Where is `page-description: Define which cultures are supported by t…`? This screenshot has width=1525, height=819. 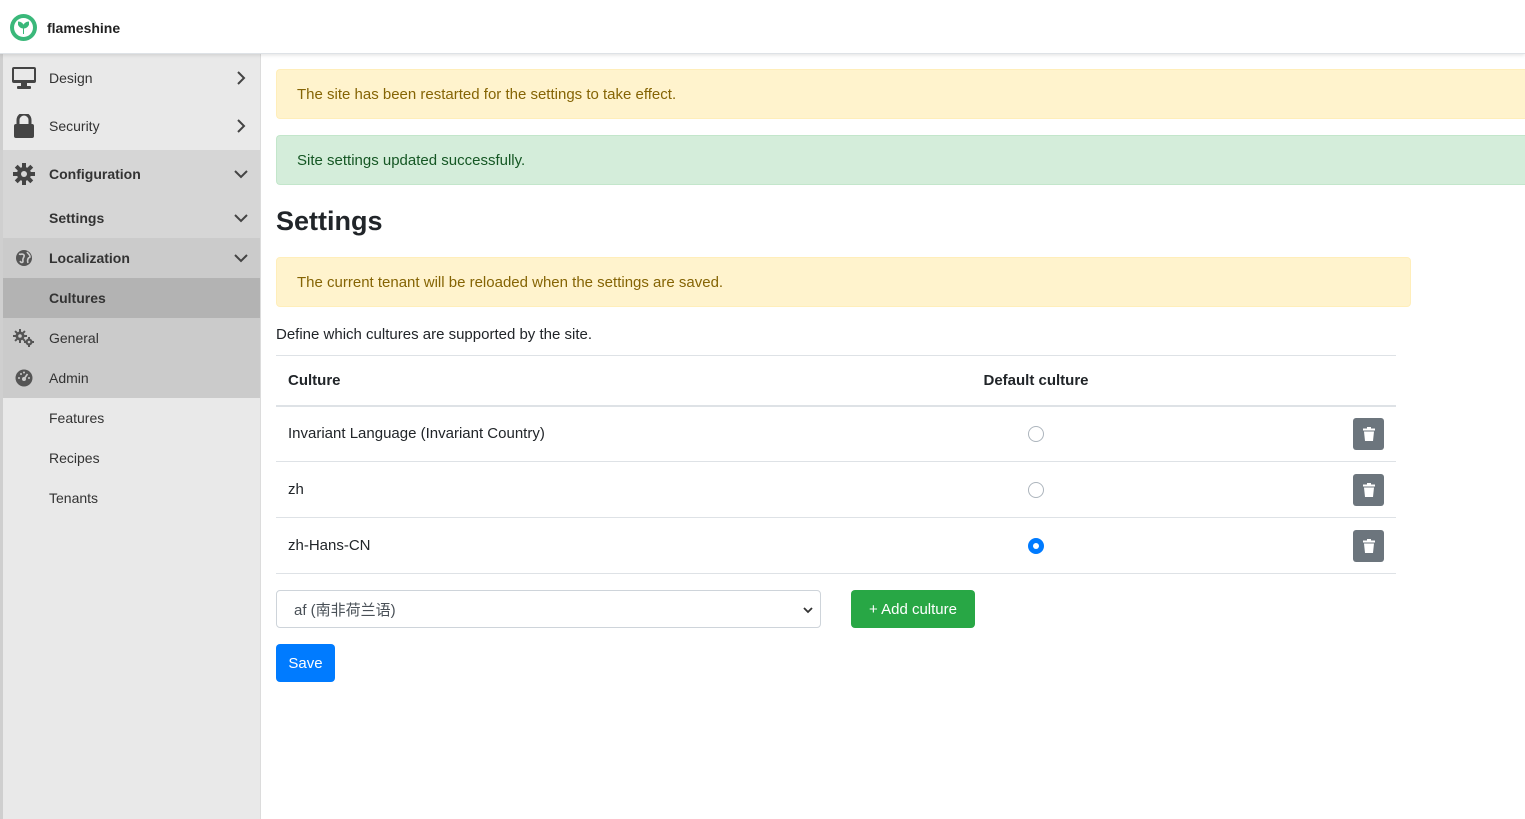 page-description: Define which cultures are supported by t… is located at coordinates (434, 334).